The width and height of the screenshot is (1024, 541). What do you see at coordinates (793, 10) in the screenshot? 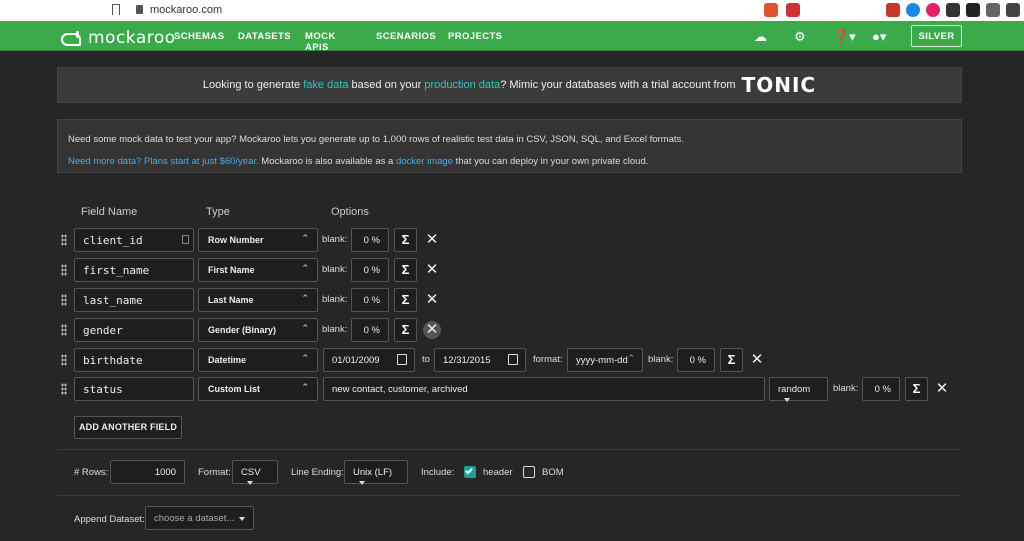
I see `alert-extension-icon` at bounding box center [793, 10].